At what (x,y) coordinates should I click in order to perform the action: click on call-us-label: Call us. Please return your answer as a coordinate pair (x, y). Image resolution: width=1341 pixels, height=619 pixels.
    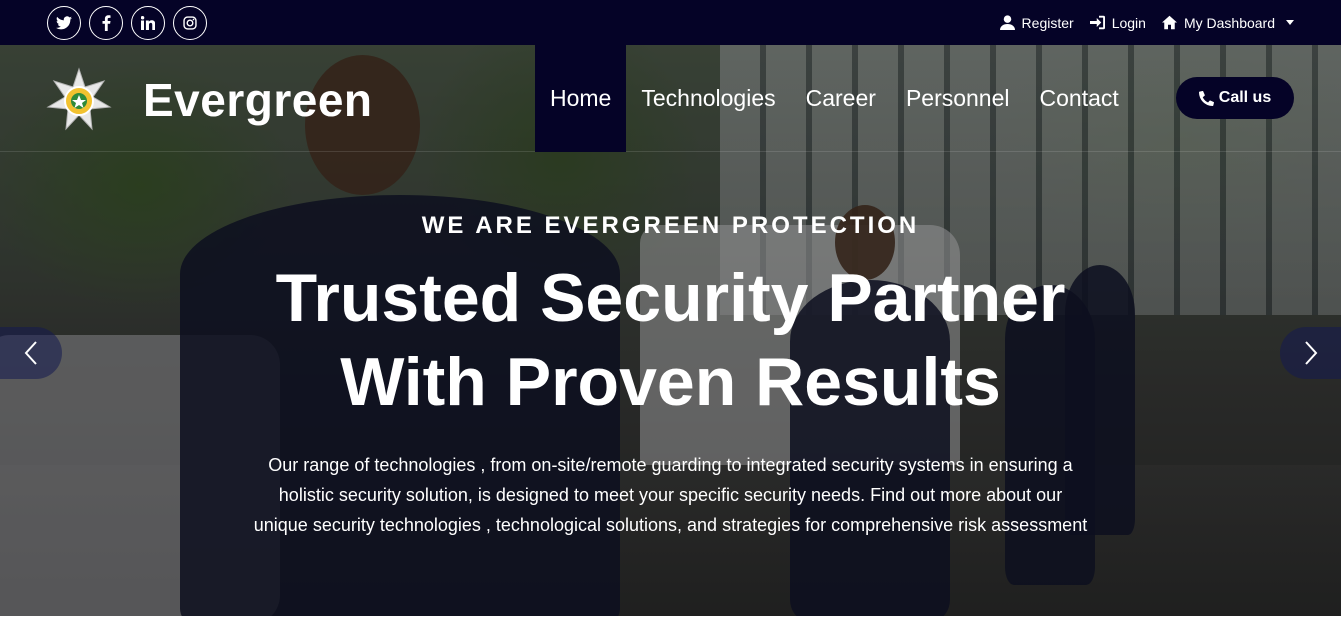
    Looking at the image, I should click on (1245, 97).